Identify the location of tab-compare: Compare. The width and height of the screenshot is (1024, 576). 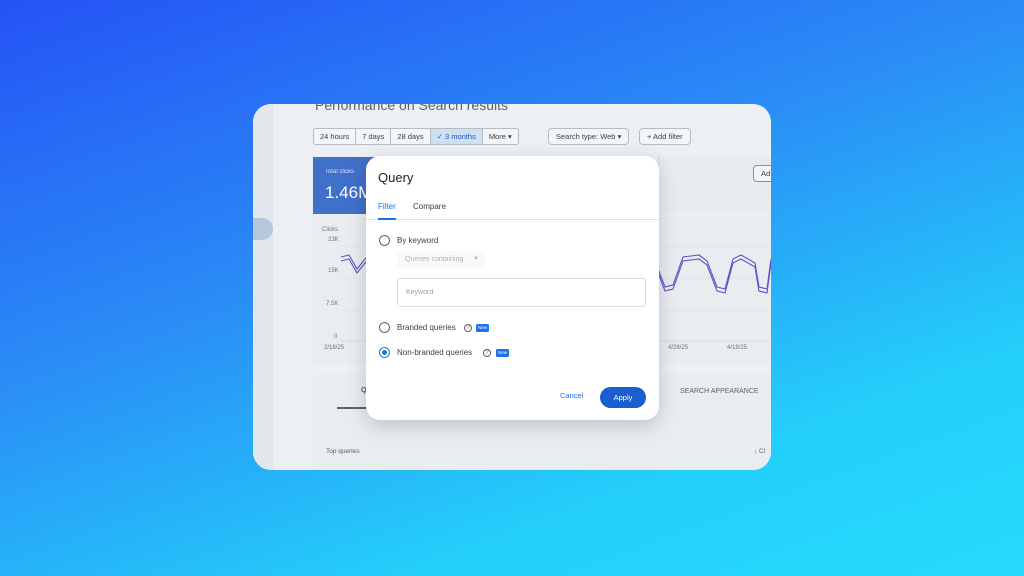
(429, 206).